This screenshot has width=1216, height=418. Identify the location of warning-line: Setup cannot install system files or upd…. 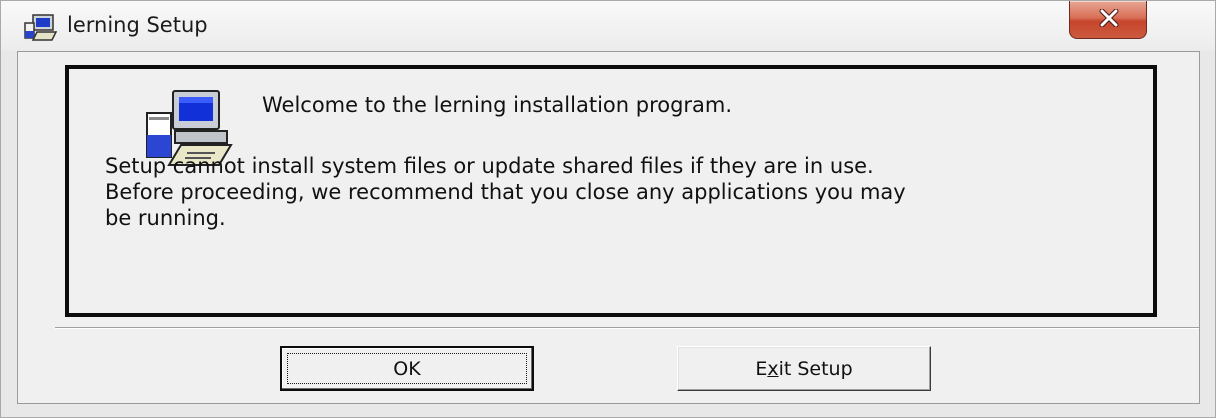
(489, 166).